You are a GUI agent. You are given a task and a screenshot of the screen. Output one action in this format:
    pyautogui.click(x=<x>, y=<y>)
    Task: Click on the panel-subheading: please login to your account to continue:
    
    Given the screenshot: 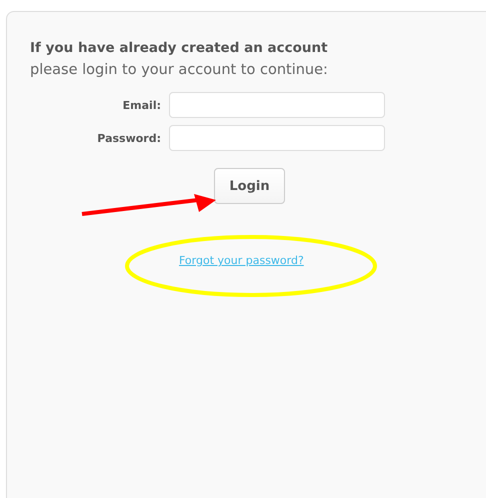 What is the action you would take?
    pyautogui.click(x=179, y=70)
    